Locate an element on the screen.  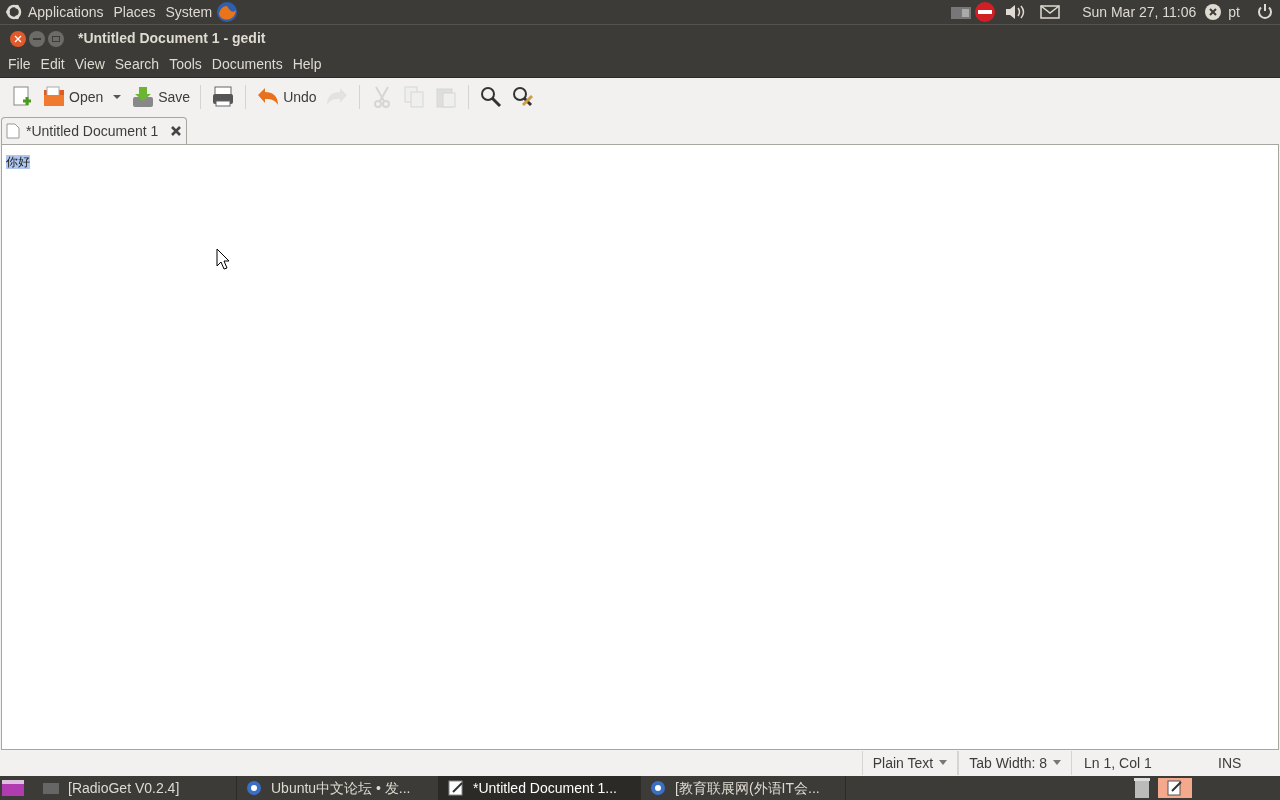
folder-icon is located at coordinates (54, 97).